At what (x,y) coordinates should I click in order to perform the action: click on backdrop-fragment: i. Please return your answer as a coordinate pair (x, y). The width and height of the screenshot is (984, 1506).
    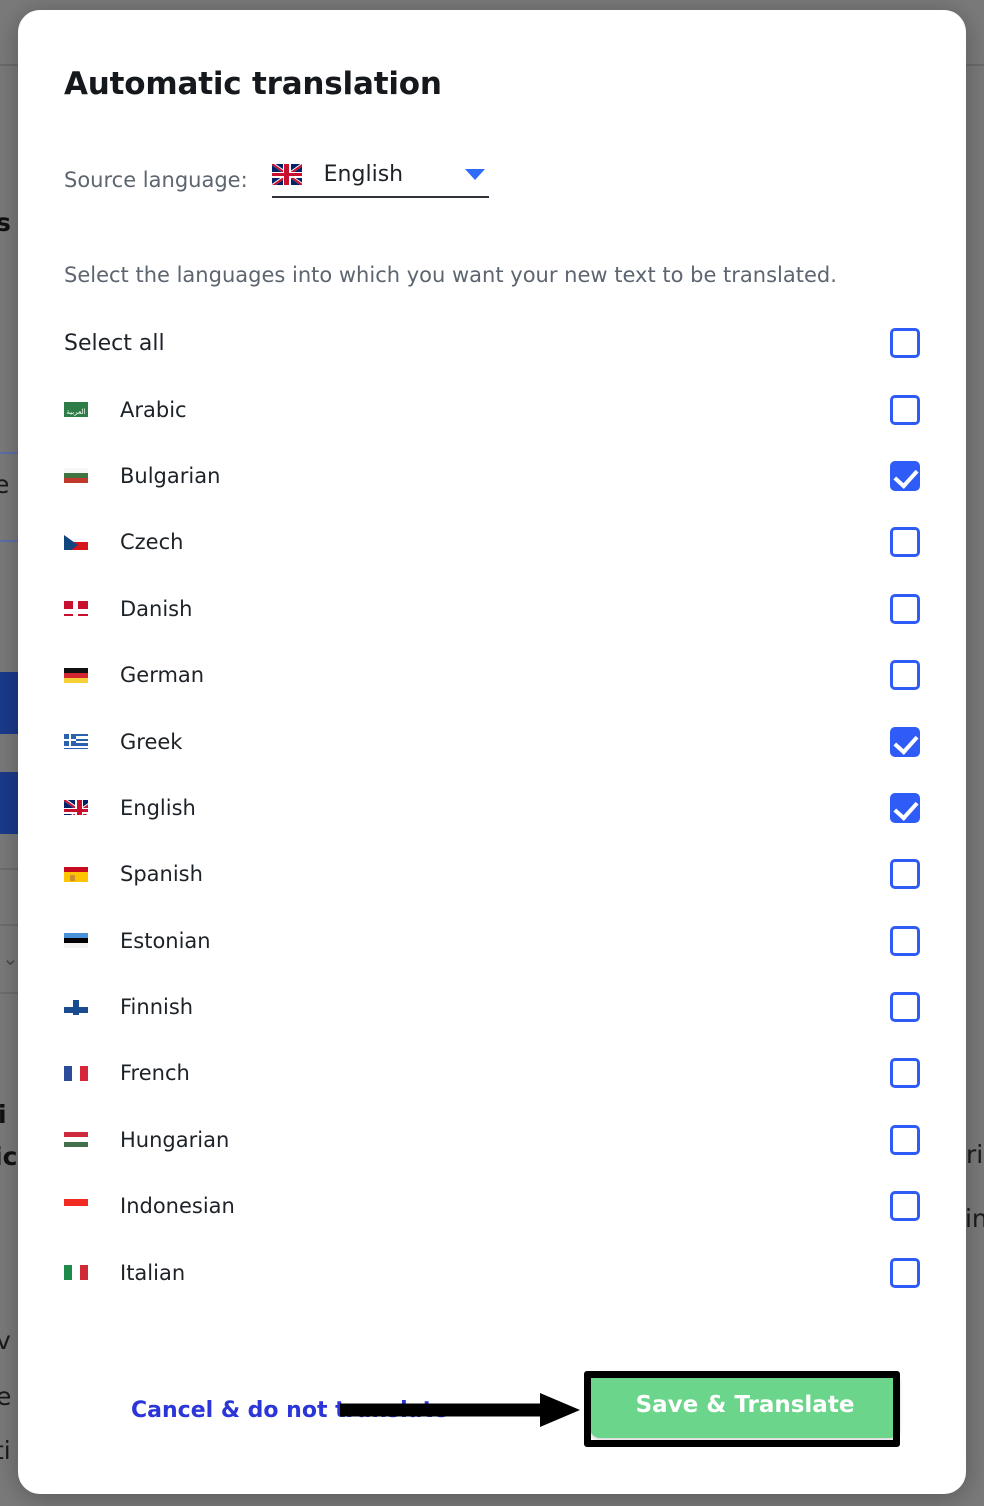
    Looking at the image, I should click on (3, 1114).